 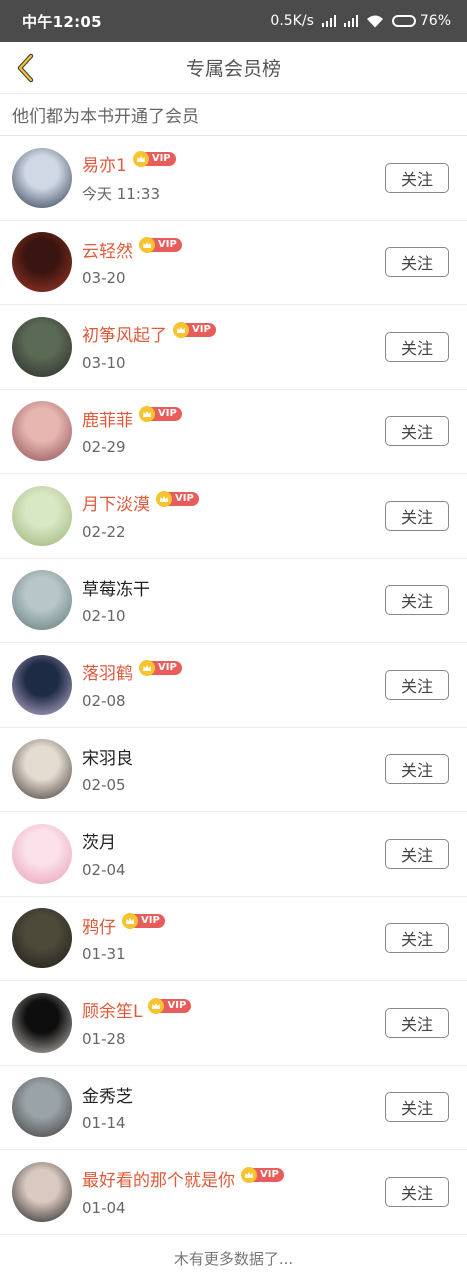 I want to click on name-line: 落羽鹤 VIP, so click(x=233, y=671).